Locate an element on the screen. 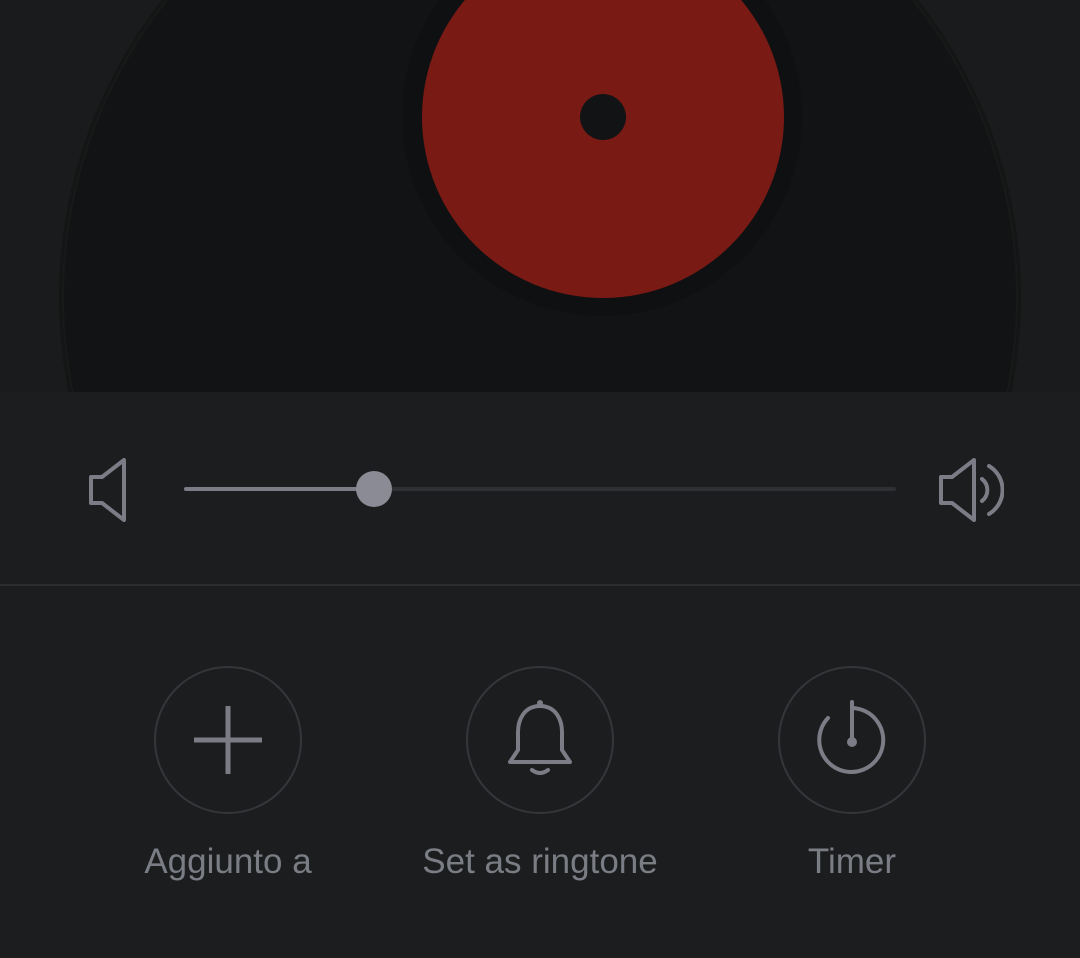 This screenshot has width=1080, height=958. bell-icon is located at coordinates (540, 737).